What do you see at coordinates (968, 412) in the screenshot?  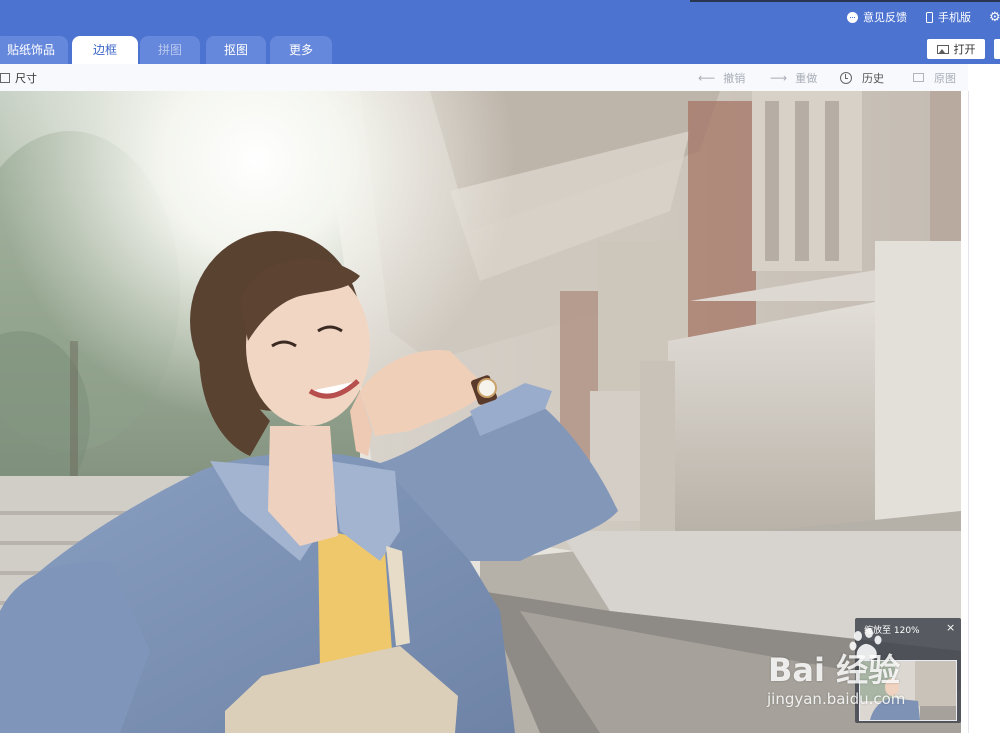 I see `gutter-divider` at bounding box center [968, 412].